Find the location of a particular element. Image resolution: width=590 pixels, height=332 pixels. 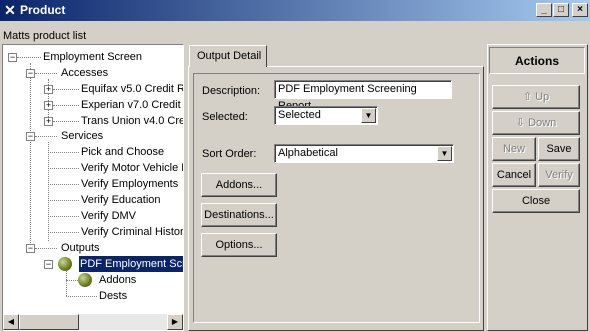

collapse-services-icon: − is located at coordinates (30, 136).